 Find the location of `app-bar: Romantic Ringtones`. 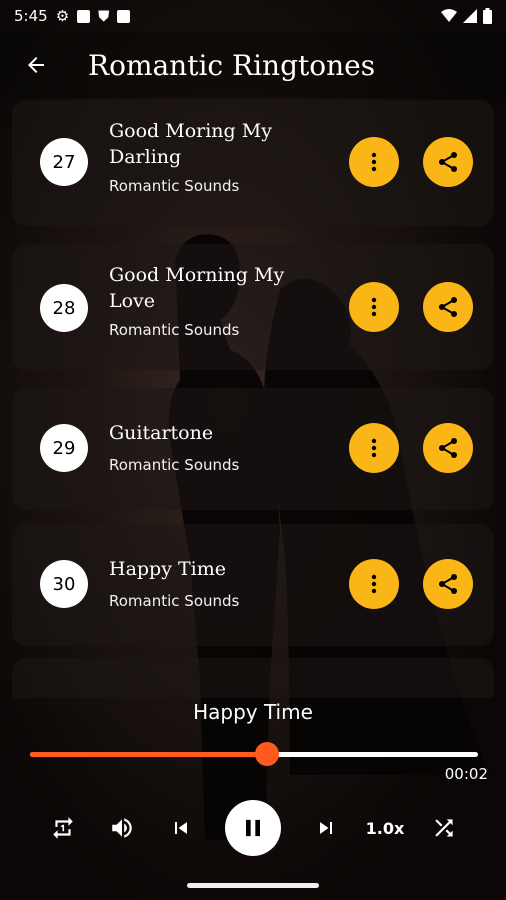

app-bar: Romantic Ringtones is located at coordinates (253, 65).